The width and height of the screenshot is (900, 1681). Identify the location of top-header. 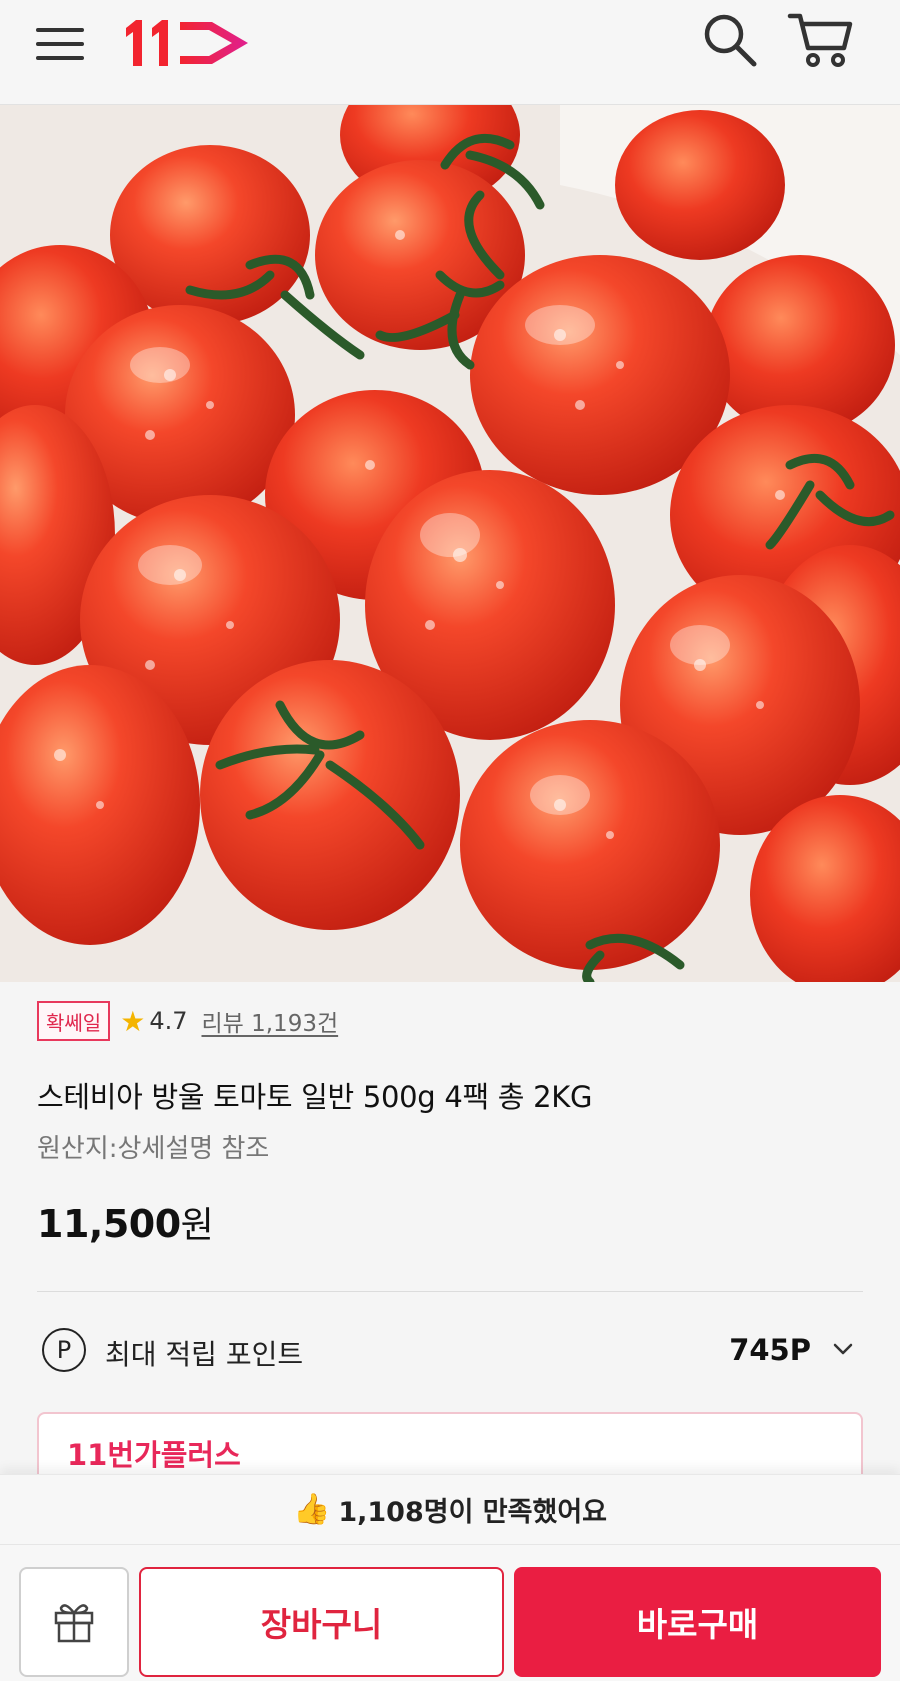
(450, 52).